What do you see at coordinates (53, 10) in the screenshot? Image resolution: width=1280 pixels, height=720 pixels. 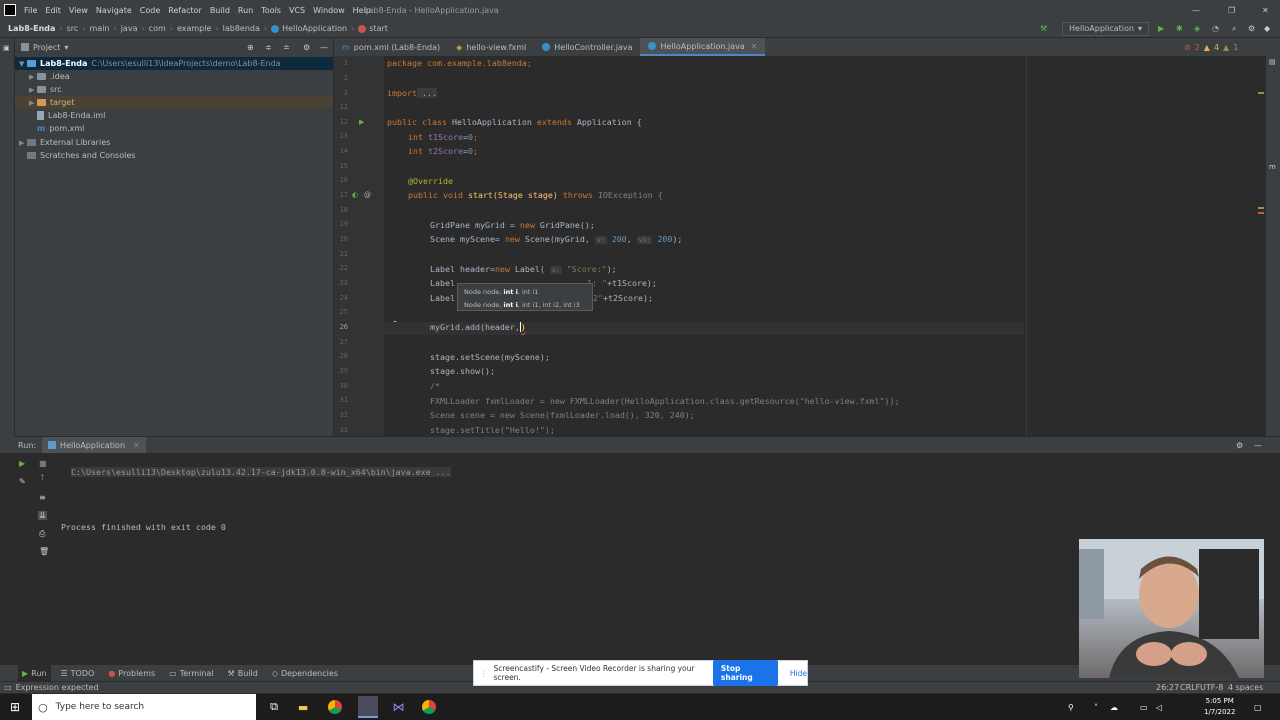 I see `menu-edit: Edit` at bounding box center [53, 10].